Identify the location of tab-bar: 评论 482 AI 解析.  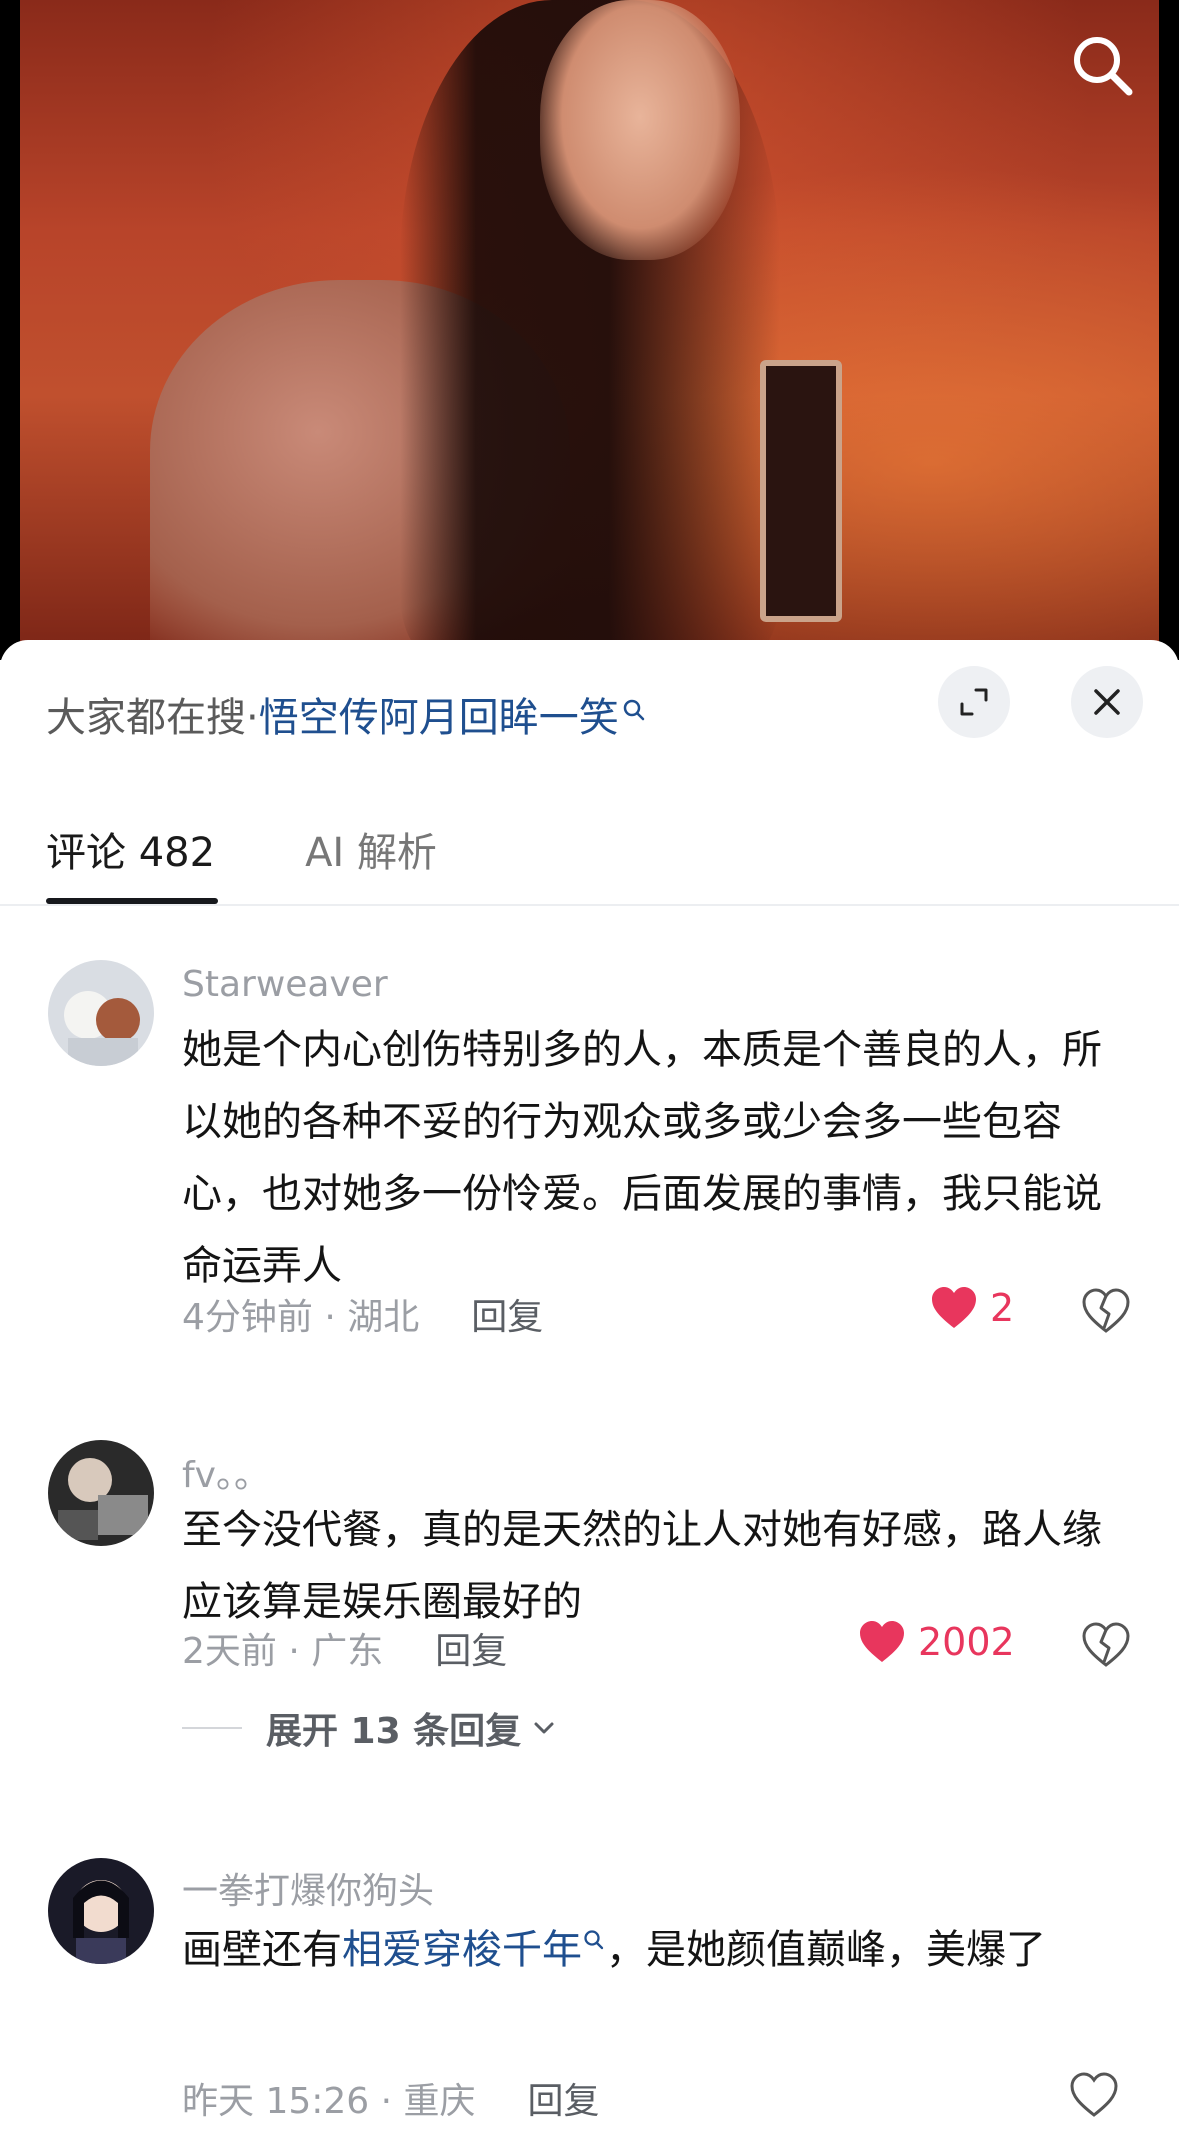
(241, 849).